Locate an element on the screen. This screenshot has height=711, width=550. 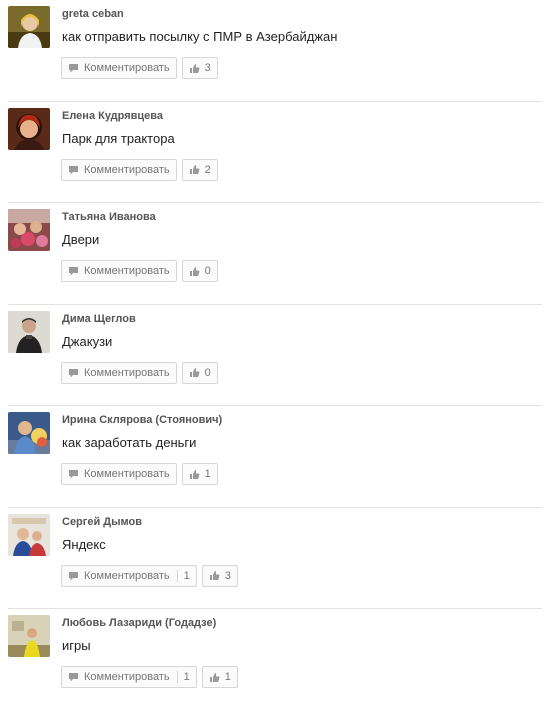
feed-item: Татьяна Иванова Двери Комментировать 0 is located at coordinates (275, 254).